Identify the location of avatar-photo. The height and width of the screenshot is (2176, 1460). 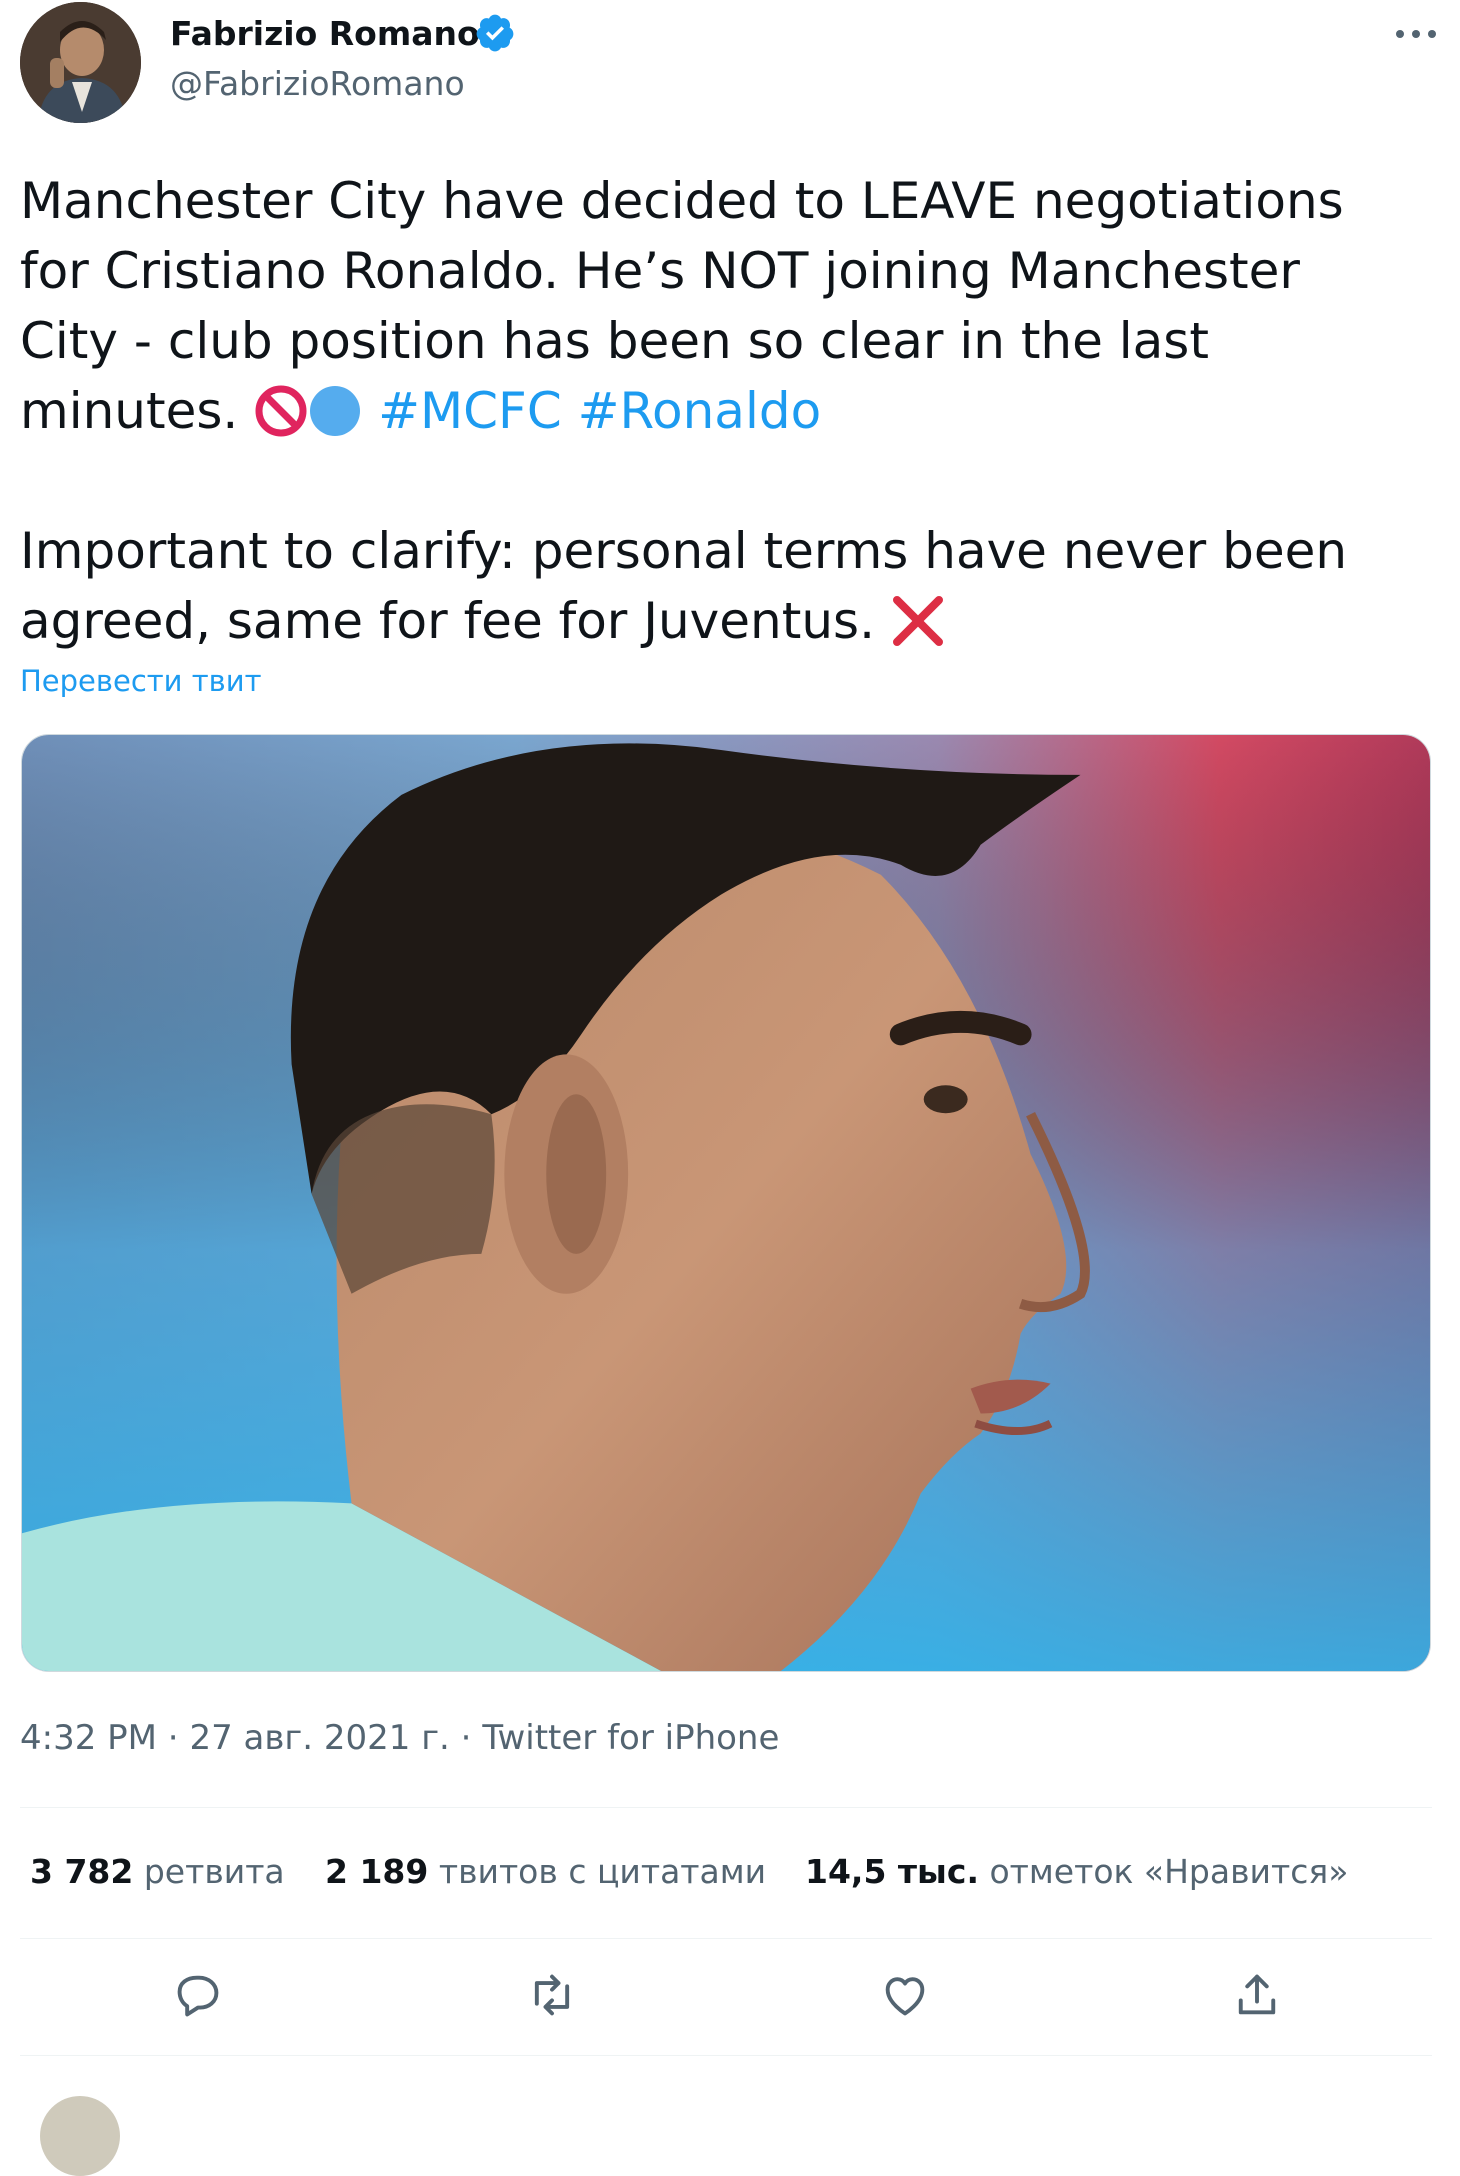
(80, 62).